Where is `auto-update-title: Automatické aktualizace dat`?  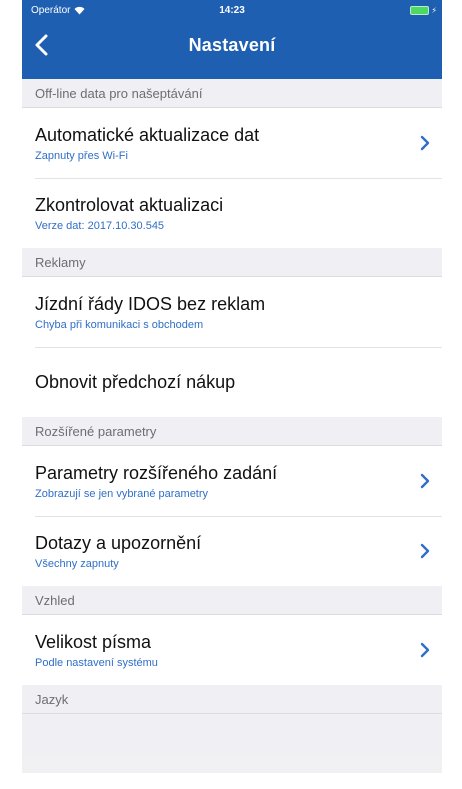 auto-update-title: Automatické aktualizace dat is located at coordinates (147, 135).